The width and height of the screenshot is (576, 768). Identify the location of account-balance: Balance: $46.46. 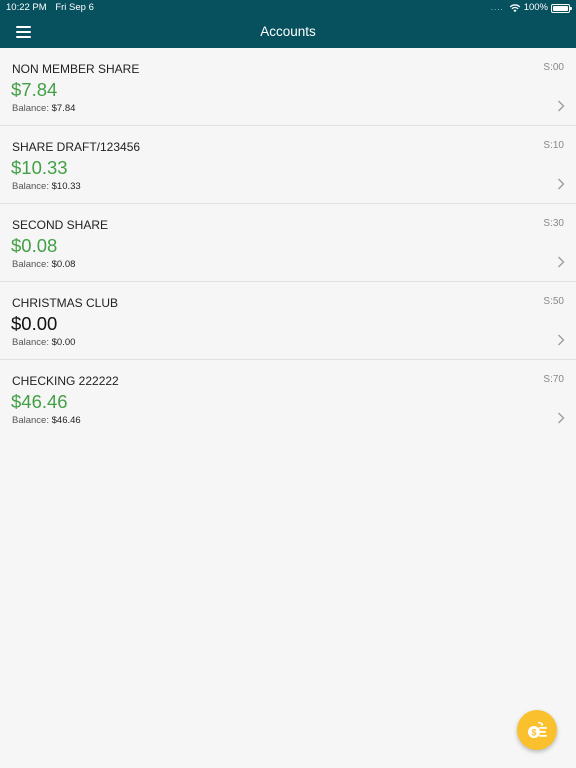
(46, 420).